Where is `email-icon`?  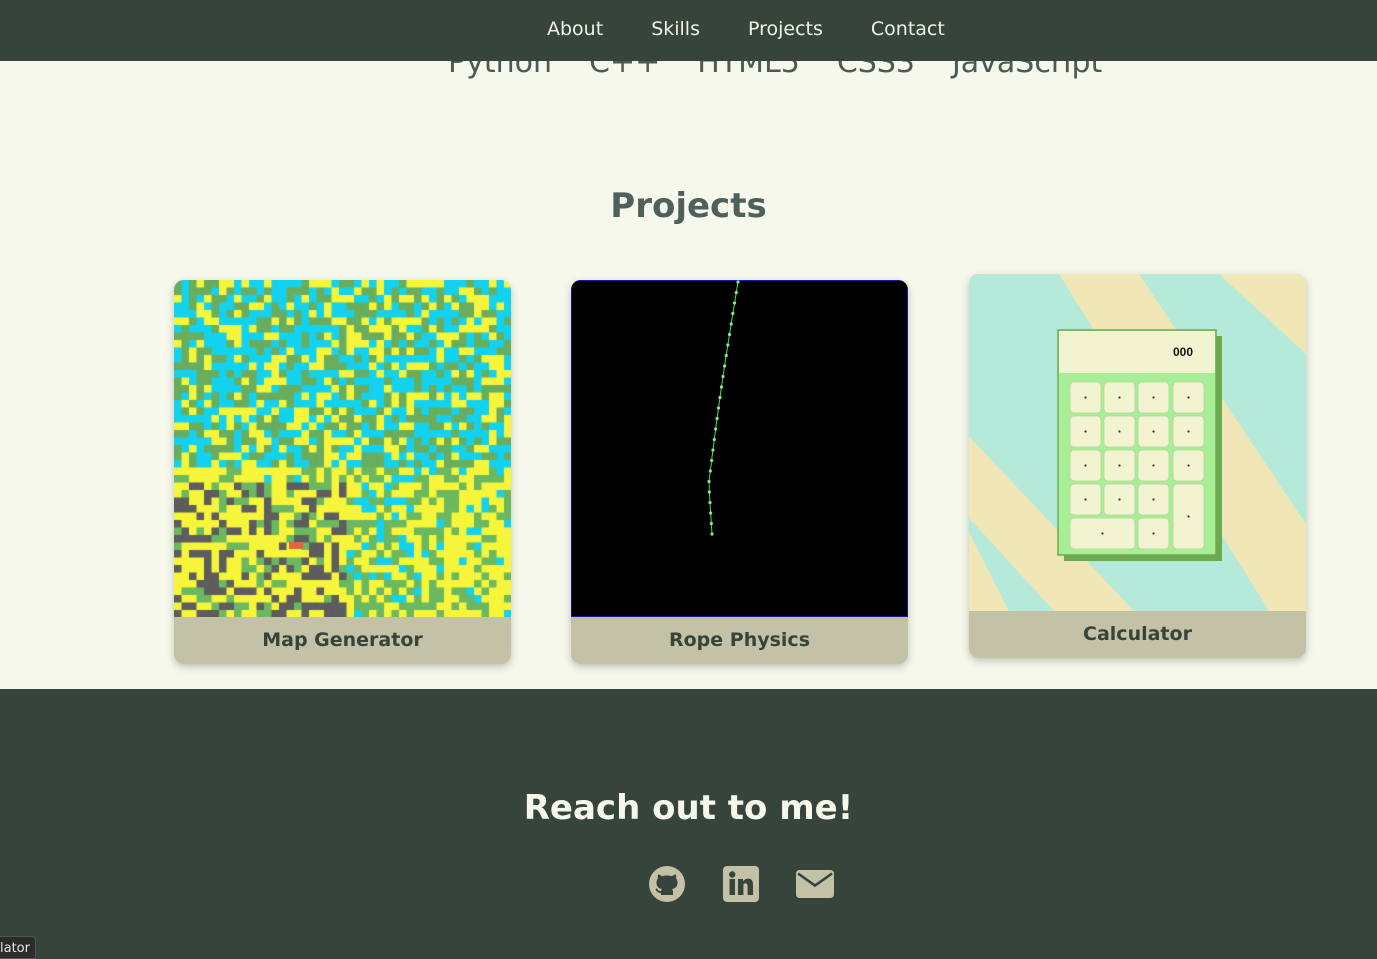 email-icon is located at coordinates (815, 884).